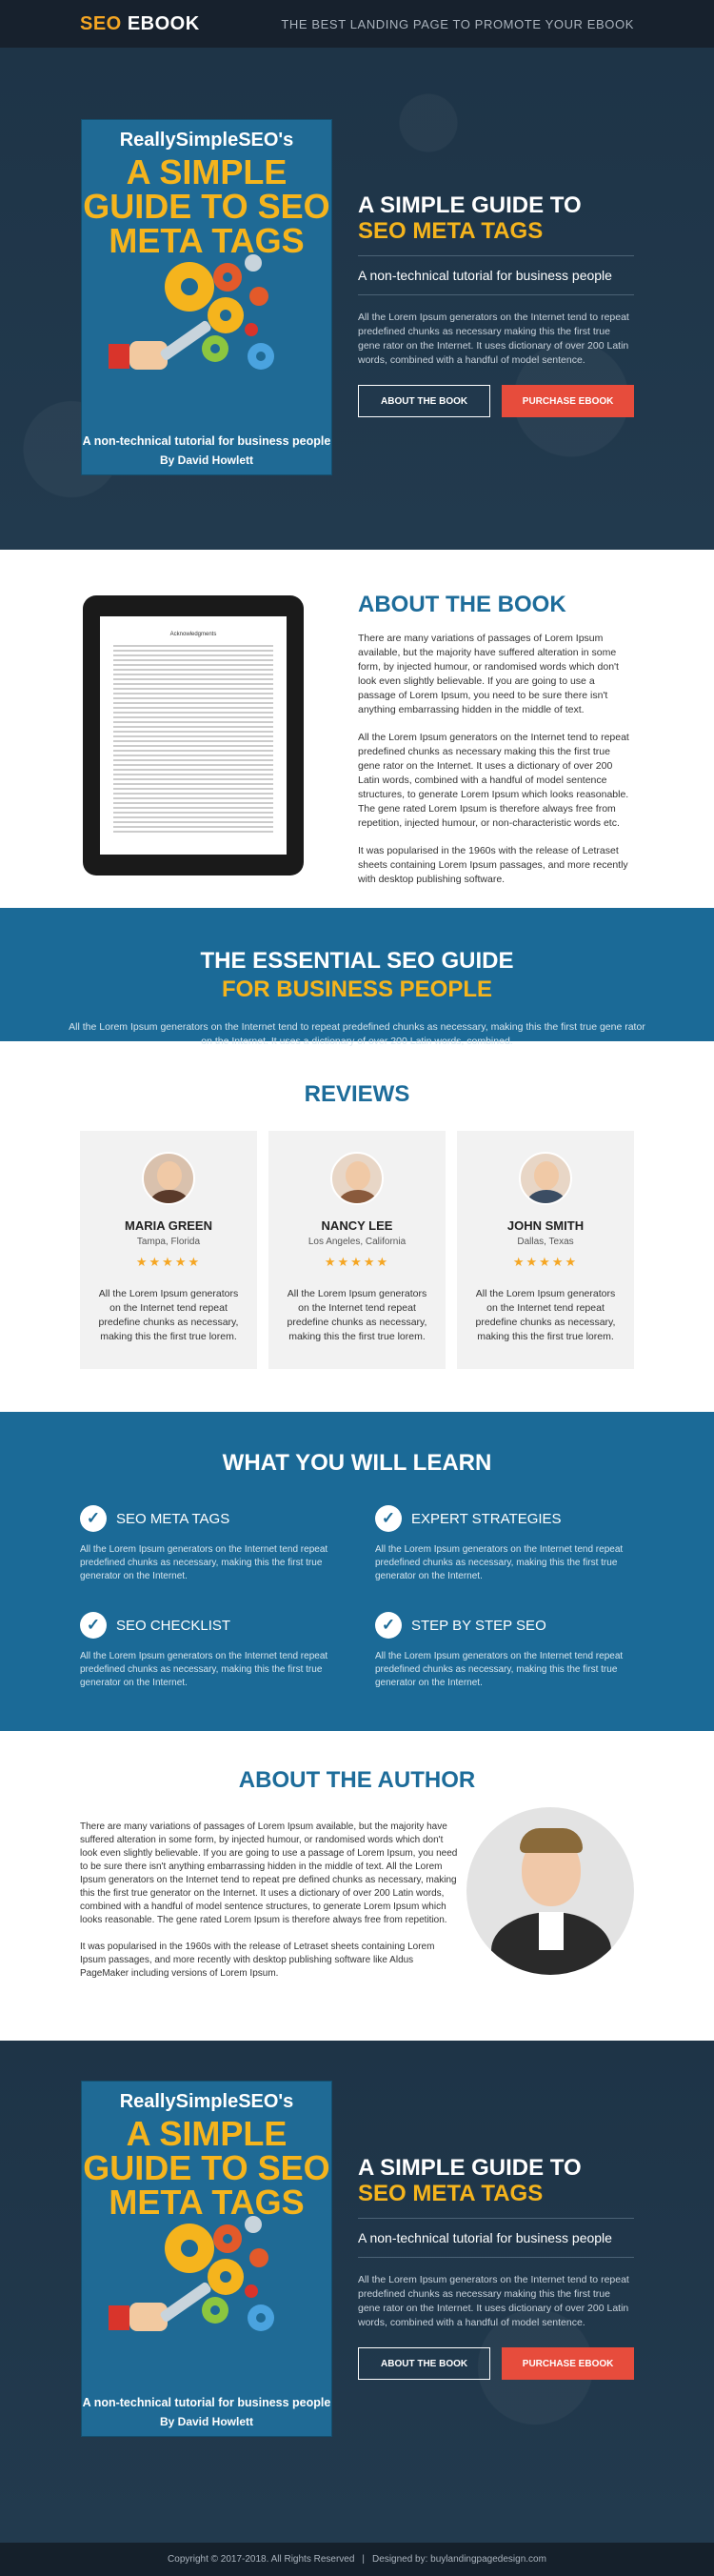 The width and height of the screenshot is (714, 2576). What do you see at coordinates (470, 205) in the screenshot?
I see `hero-title: A SIMPLE GUIDE TO` at bounding box center [470, 205].